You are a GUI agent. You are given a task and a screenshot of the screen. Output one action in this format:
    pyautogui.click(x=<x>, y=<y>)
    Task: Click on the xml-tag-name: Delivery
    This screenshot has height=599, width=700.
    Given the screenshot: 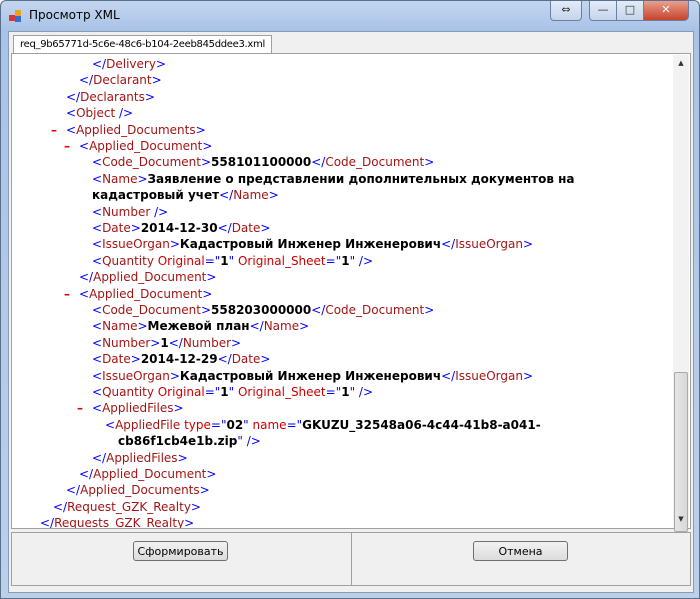 What is the action you would take?
    pyautogui.click(x=131, y=64)
    